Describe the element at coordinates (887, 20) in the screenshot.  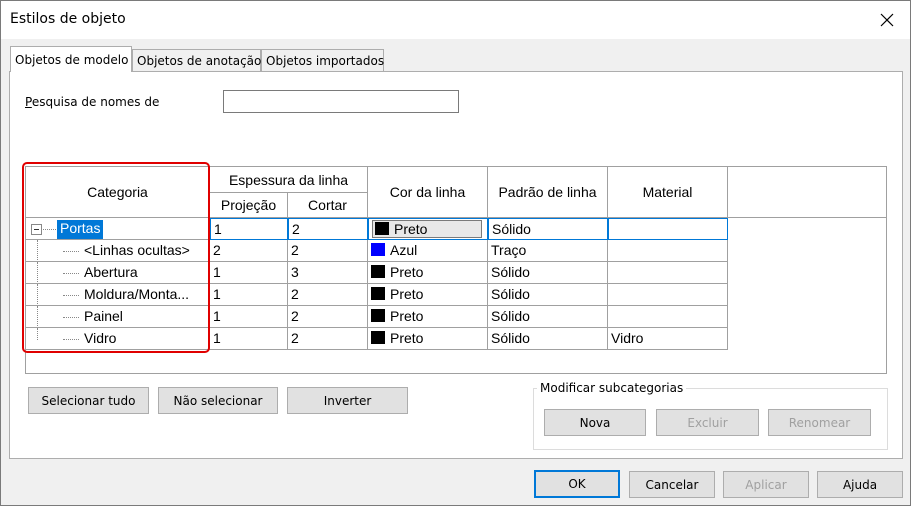
I see `close-button` at that location.